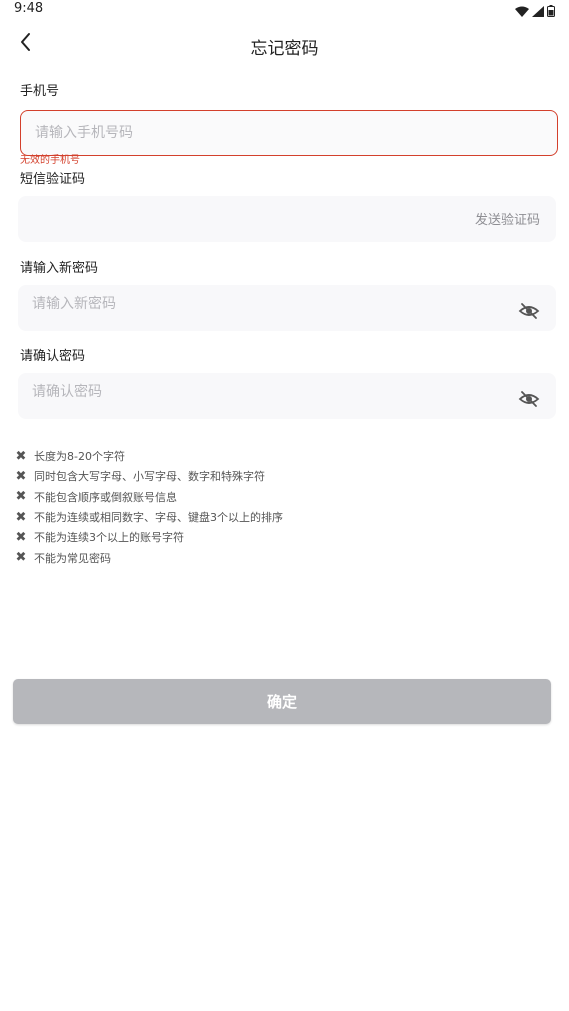 The height and width of the screenshot is (1011, 569). I want to click on status-icons, so click(535, 11).